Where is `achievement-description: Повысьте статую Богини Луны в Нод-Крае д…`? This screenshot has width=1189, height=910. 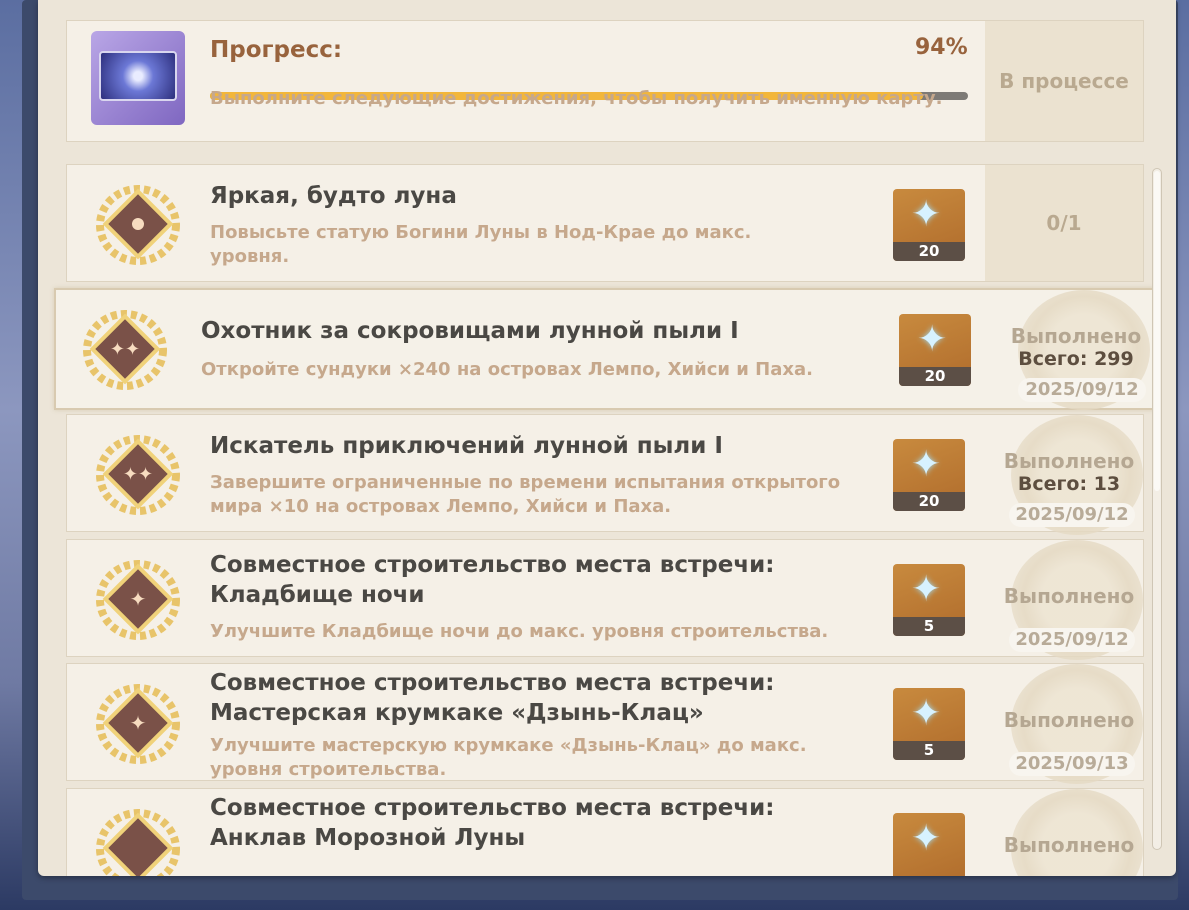 achievement-description: Повысьте статую Богини Луны в Нод-Крае д… is located at coordinates (481, 244).